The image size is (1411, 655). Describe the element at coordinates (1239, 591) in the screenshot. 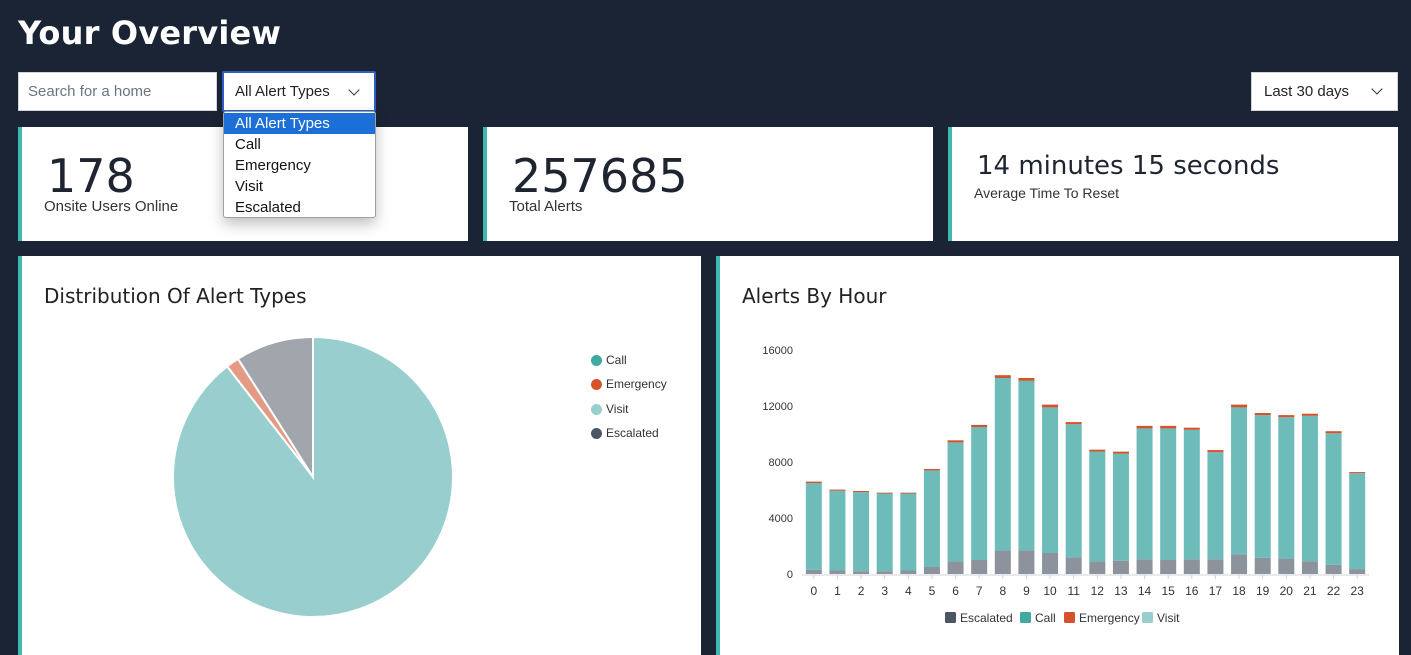

I see `x-tick-label: 18` at that location.